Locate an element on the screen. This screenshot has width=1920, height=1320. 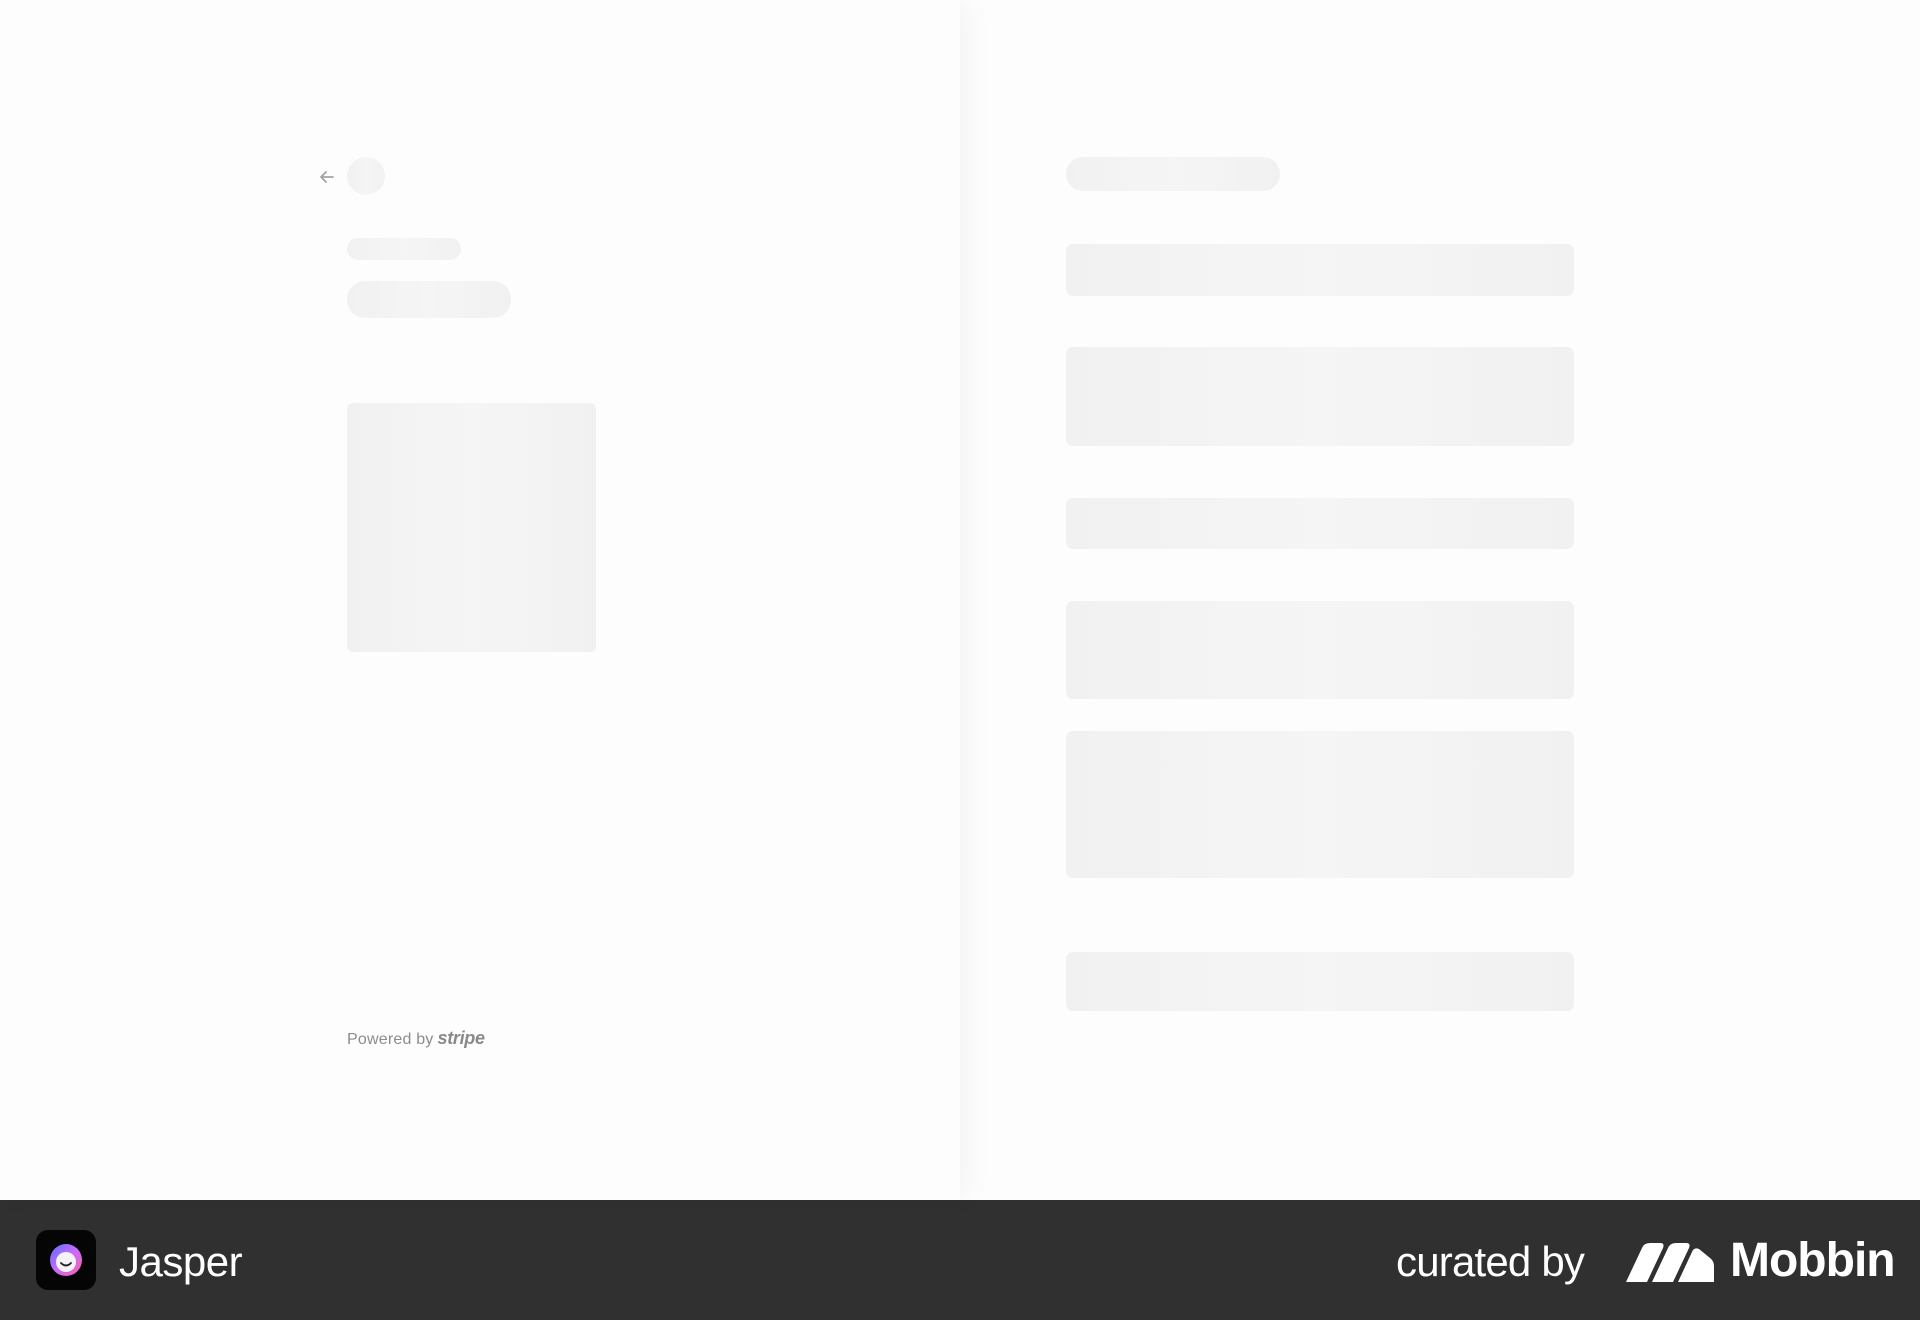
powered-by-stripe: Powered by stripe is located at coordinates (416, 1038).